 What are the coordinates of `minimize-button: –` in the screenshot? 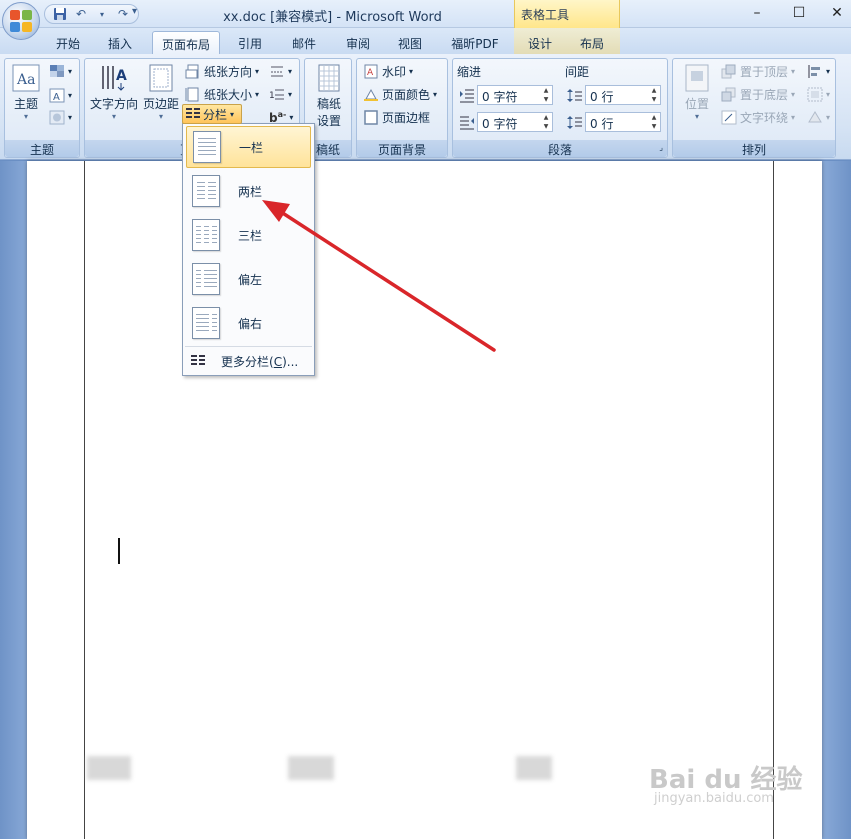 It's located at (757, 13).